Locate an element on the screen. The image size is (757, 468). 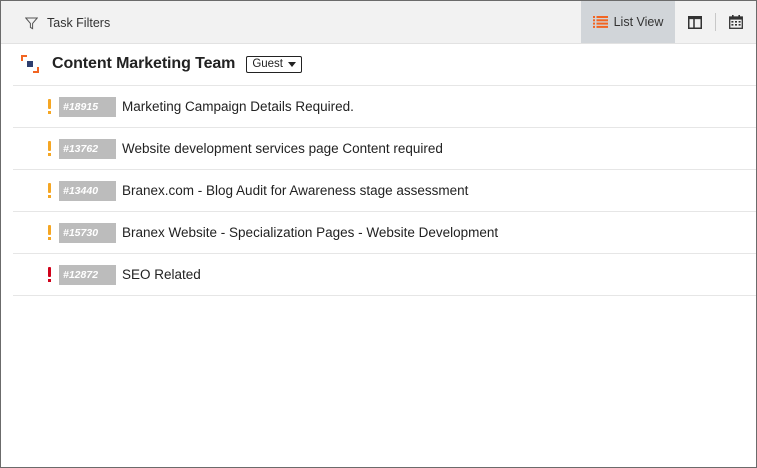
toolbar: Task Filters List View is located at coordinates (378, 22).